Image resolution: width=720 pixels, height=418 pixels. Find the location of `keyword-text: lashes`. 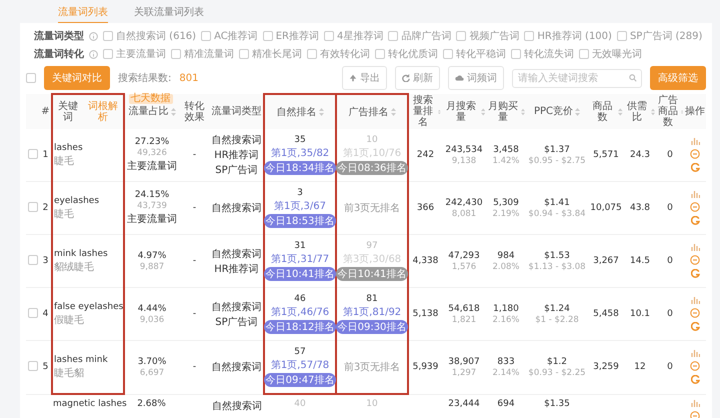

keyword-text: lashes is located at coordinates (68, 147).